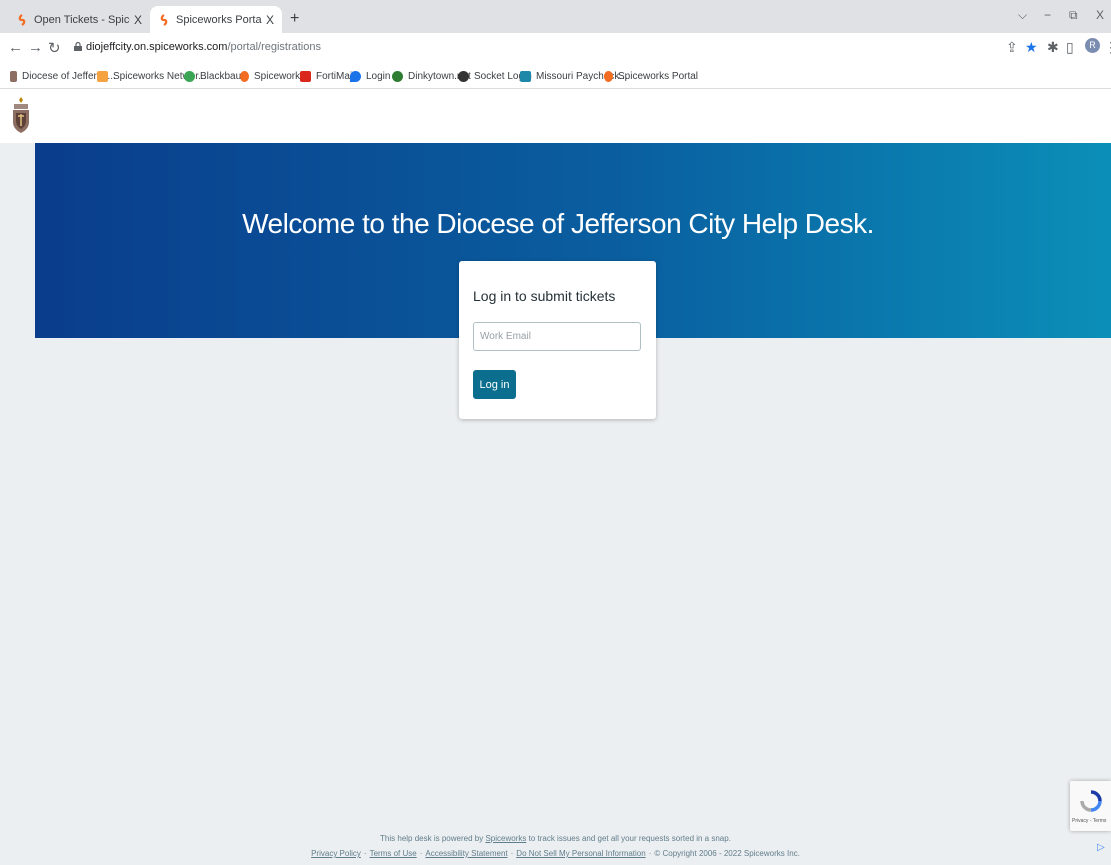 The image size is (1111, 865). Describe the element at coordinates (219, 19) in the screenshot. I see `tab-title: Spiceworks Portal` at that location.